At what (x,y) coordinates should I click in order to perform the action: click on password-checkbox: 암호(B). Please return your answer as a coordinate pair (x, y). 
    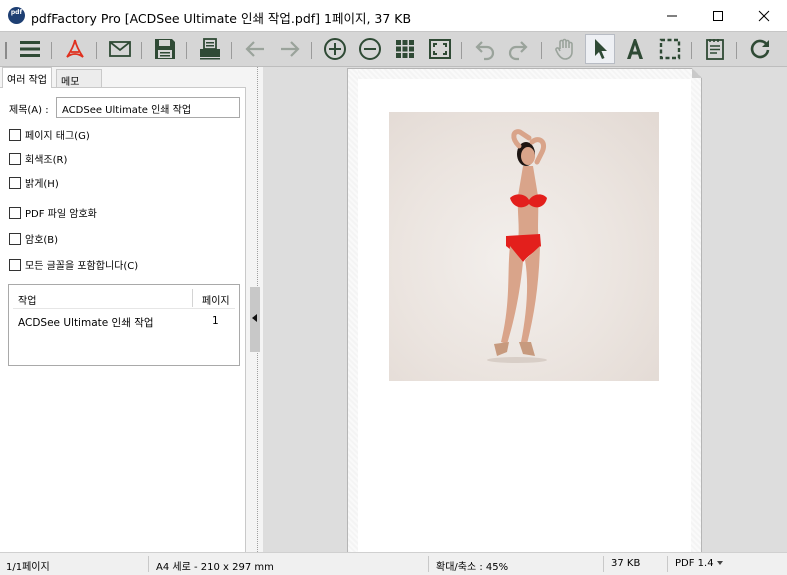
    Looking at the image, I should click on (33, 238).